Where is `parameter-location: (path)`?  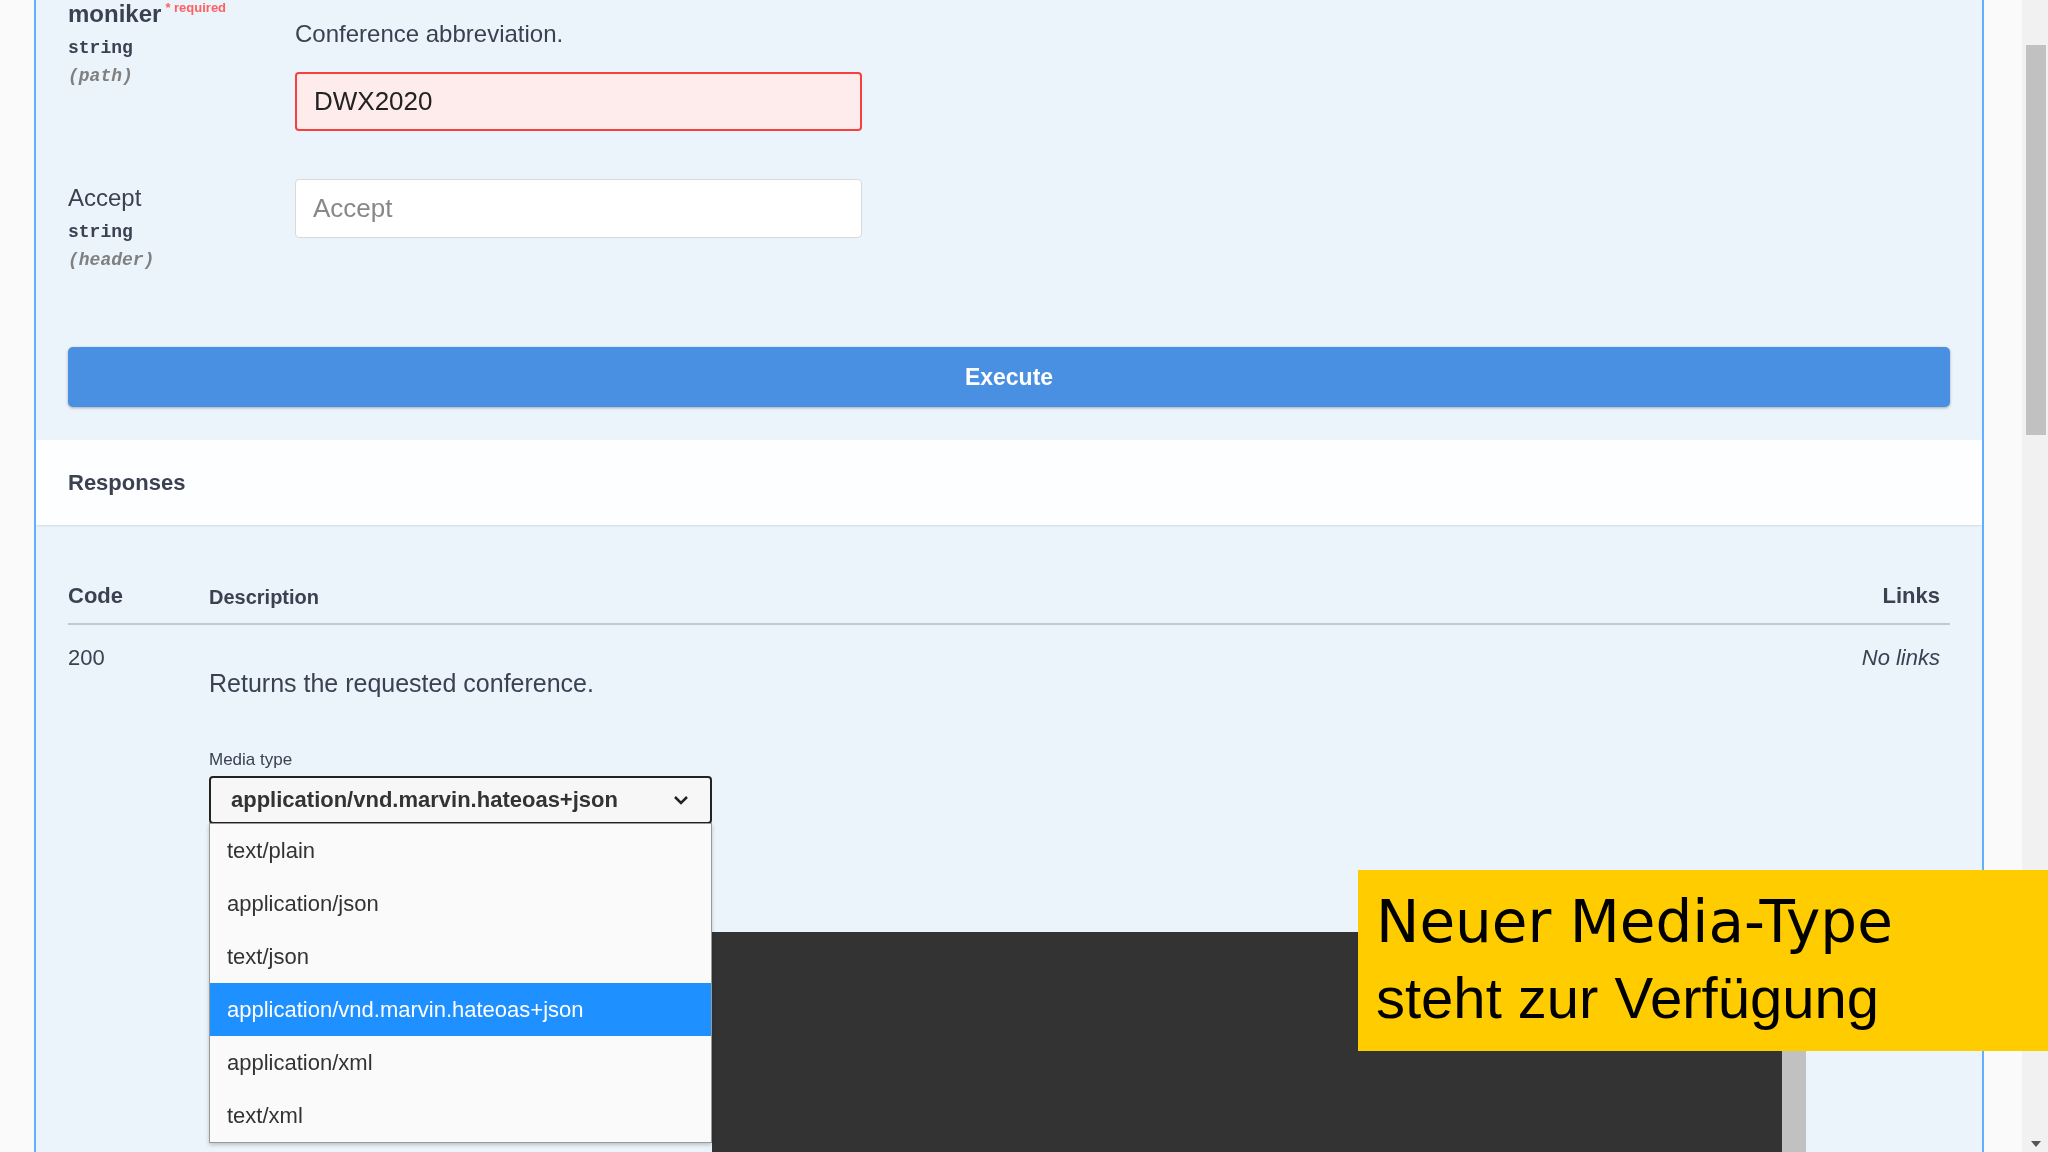
parameter-location: (path) is located at coordinates (101, 76).